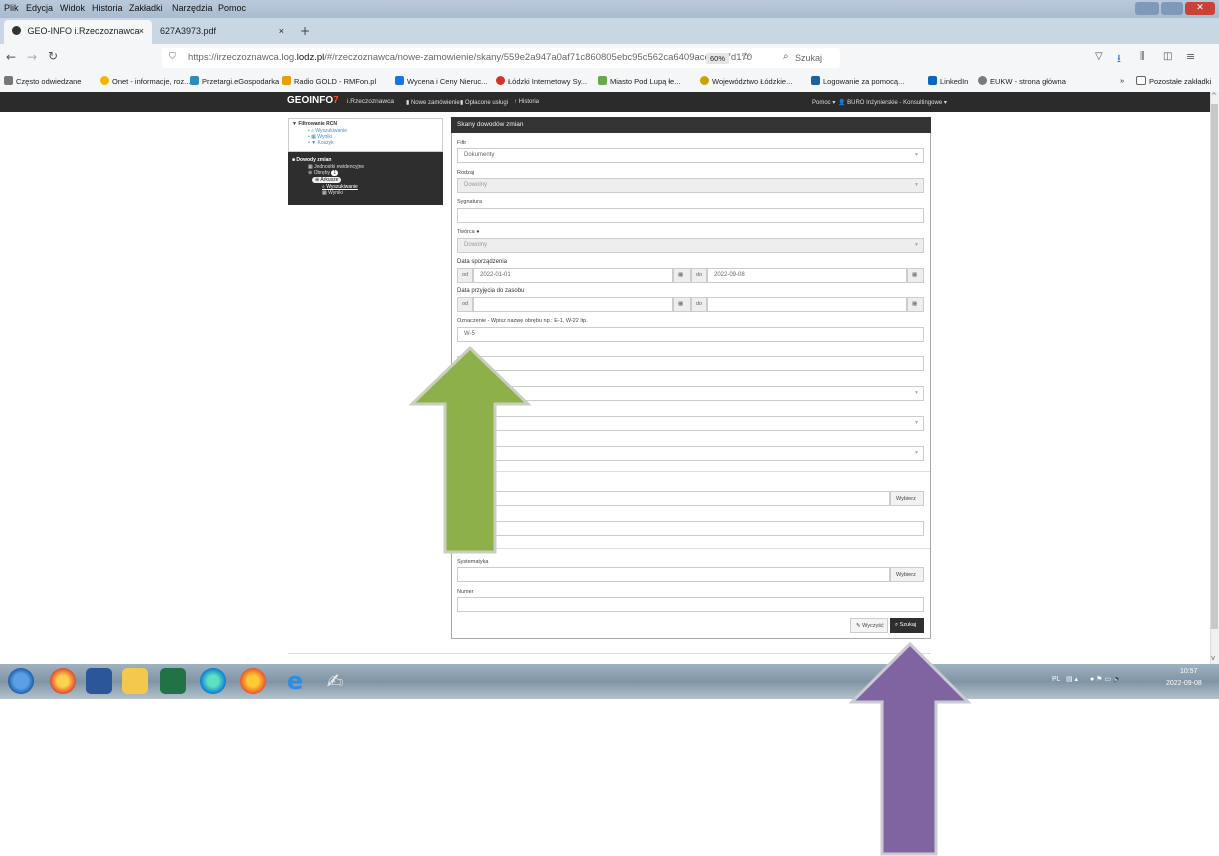  Describe the element at coordinates (63, 681) in the screenshot. I see `chrome-icon` at that location.